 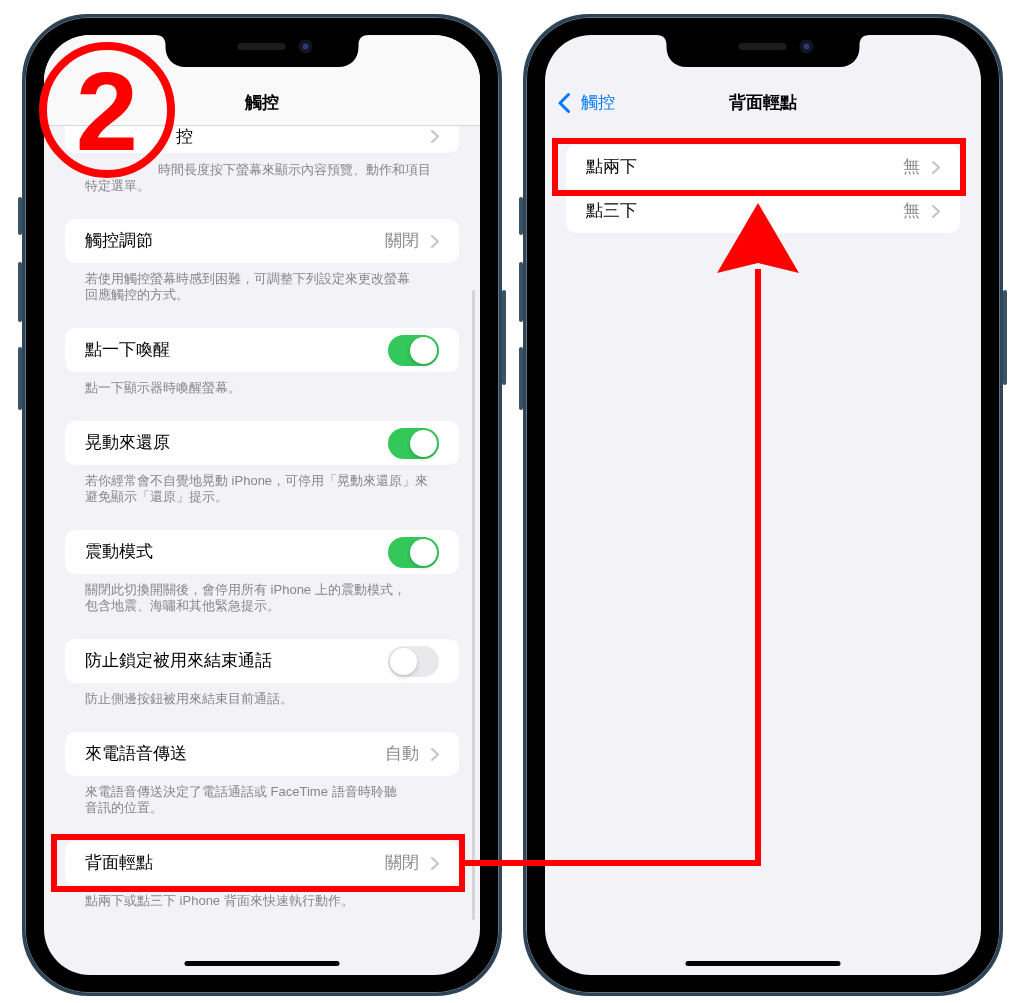 What do you see at coordinates (179, 661) in the screenshot?
I see `row-label: 防止鎖定被用來結束通話` at bounding box center [179, 661].